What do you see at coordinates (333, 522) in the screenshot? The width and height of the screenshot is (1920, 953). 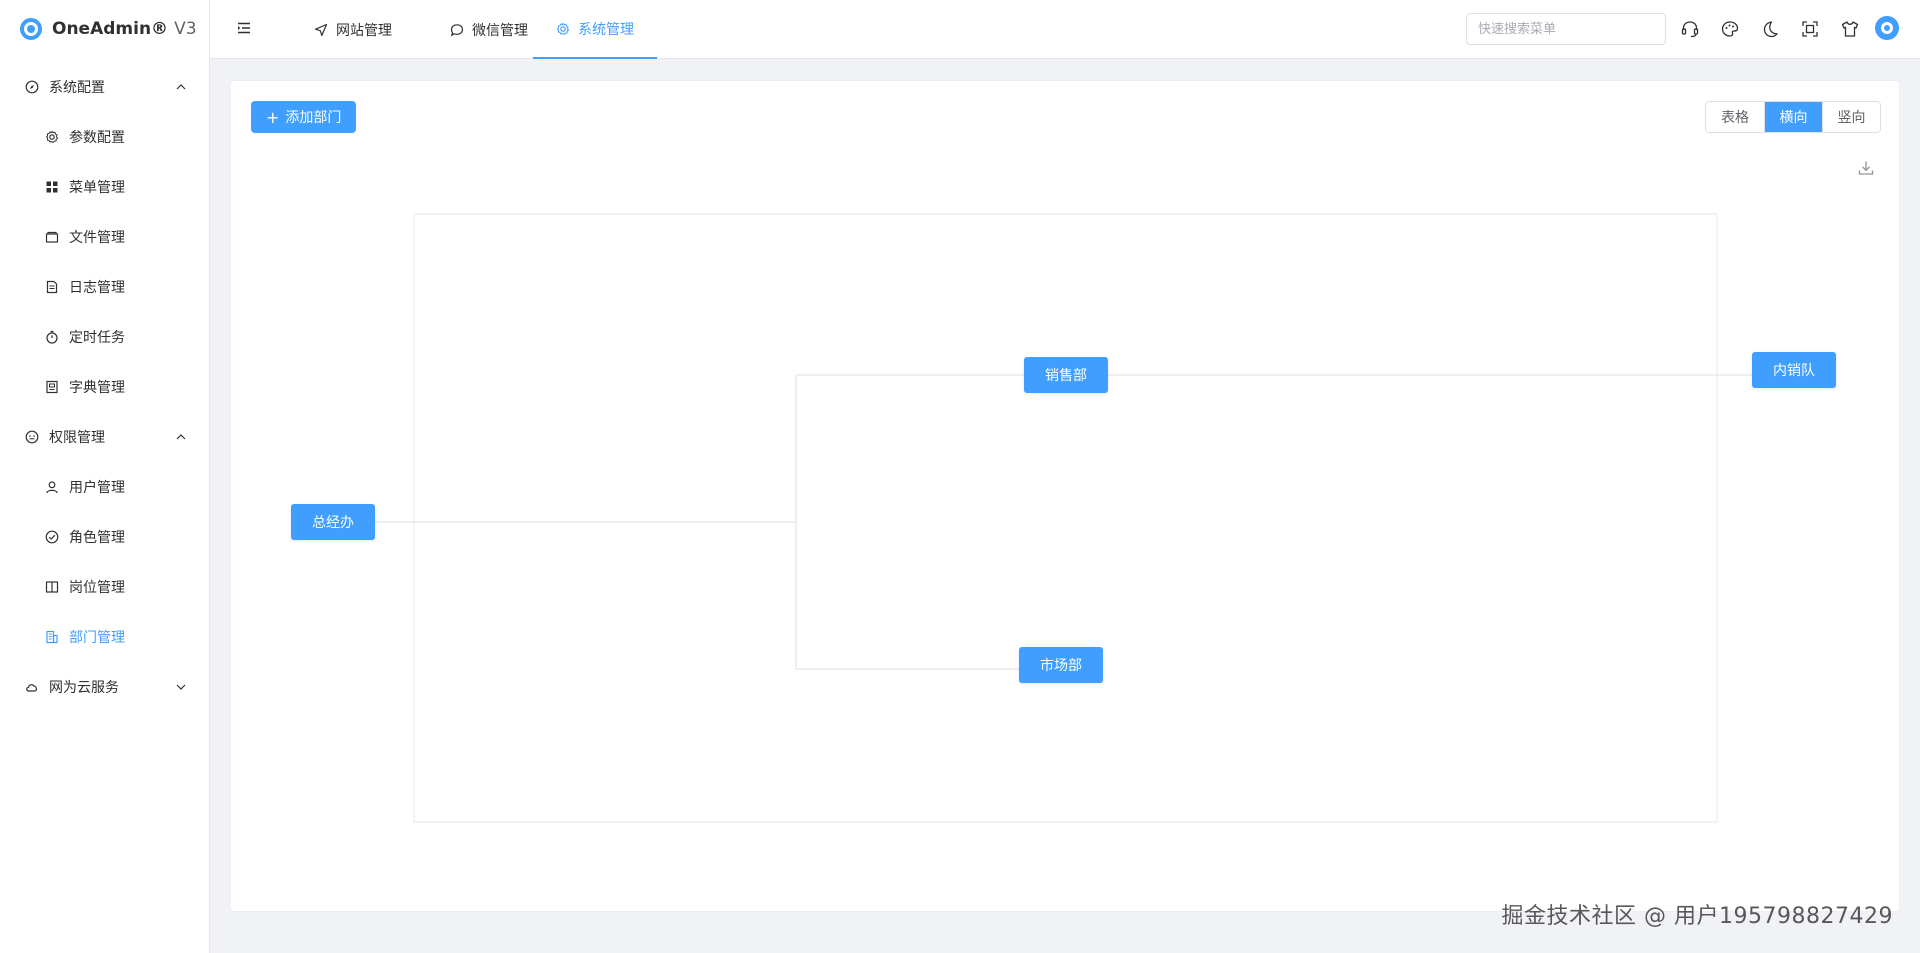 I see `org-node-root: 总经办` at bounding box center [333, 522].